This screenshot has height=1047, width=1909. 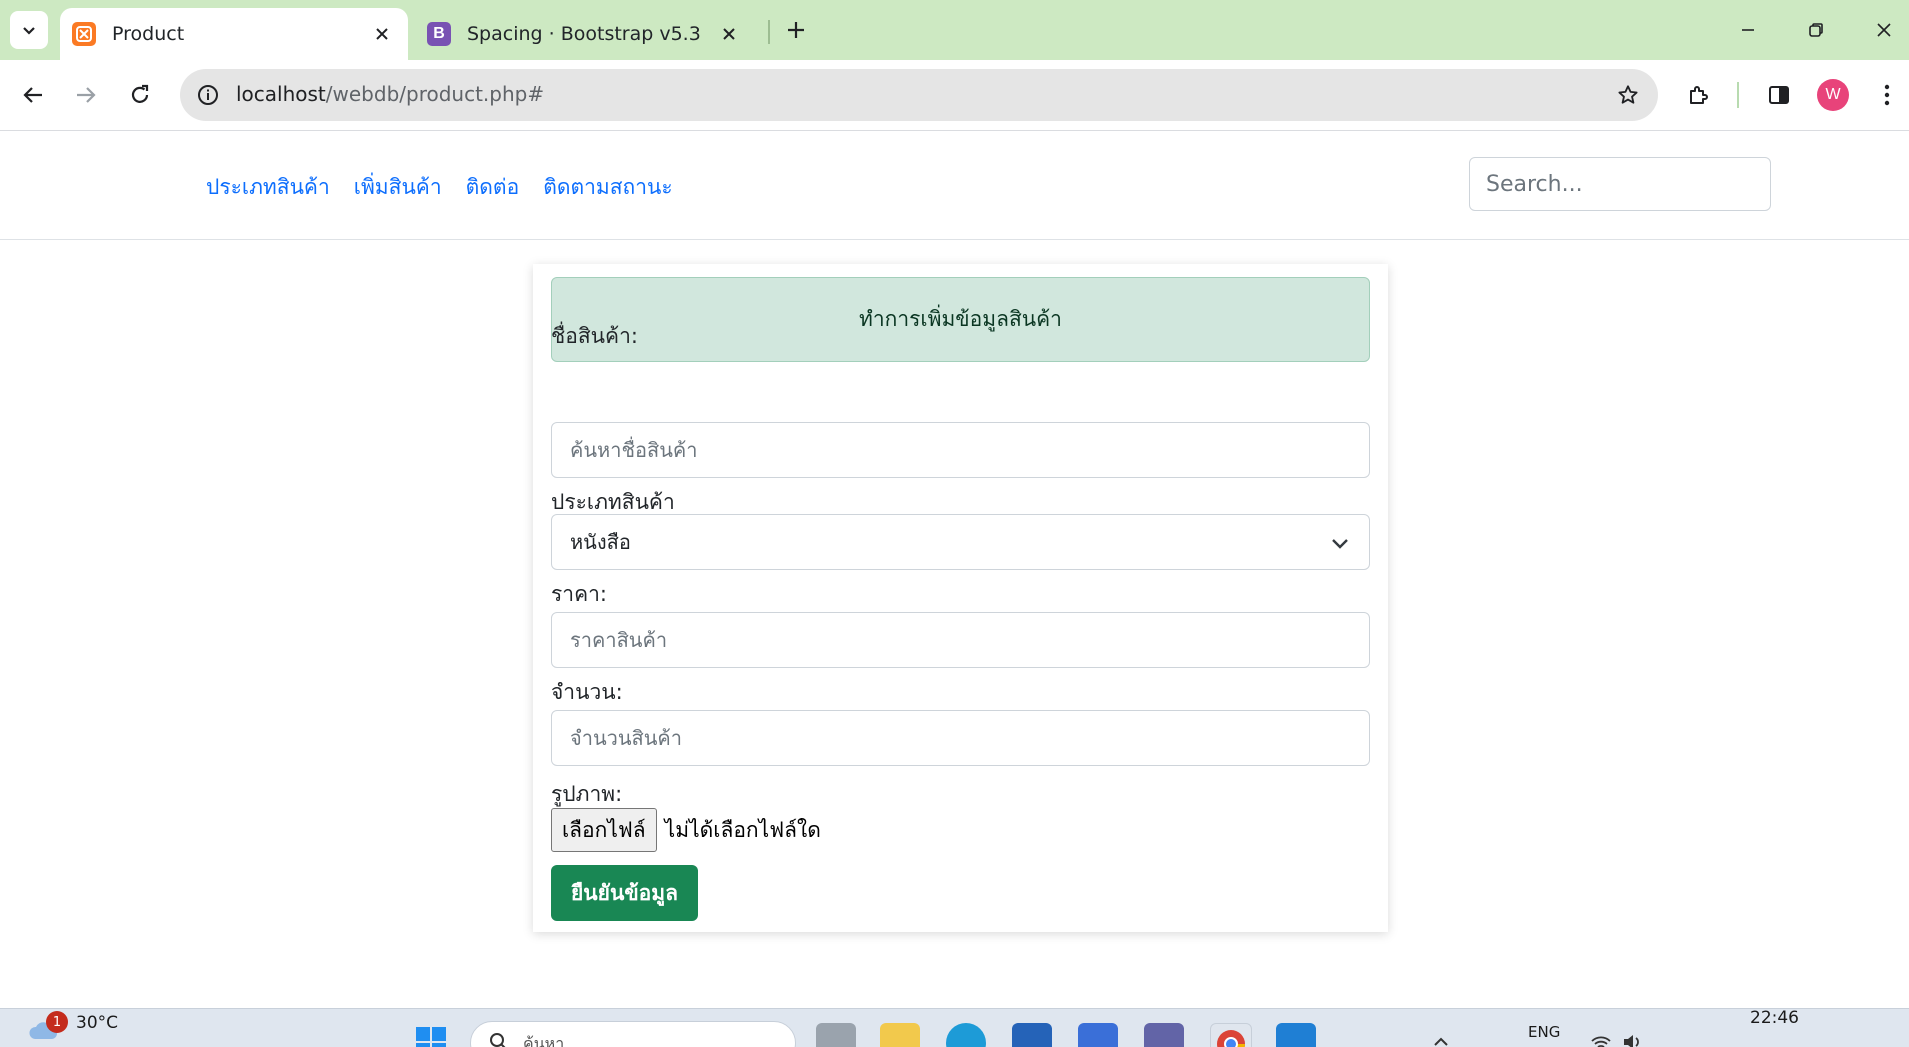 I want to click on back-button, so click(x=33, y=95).